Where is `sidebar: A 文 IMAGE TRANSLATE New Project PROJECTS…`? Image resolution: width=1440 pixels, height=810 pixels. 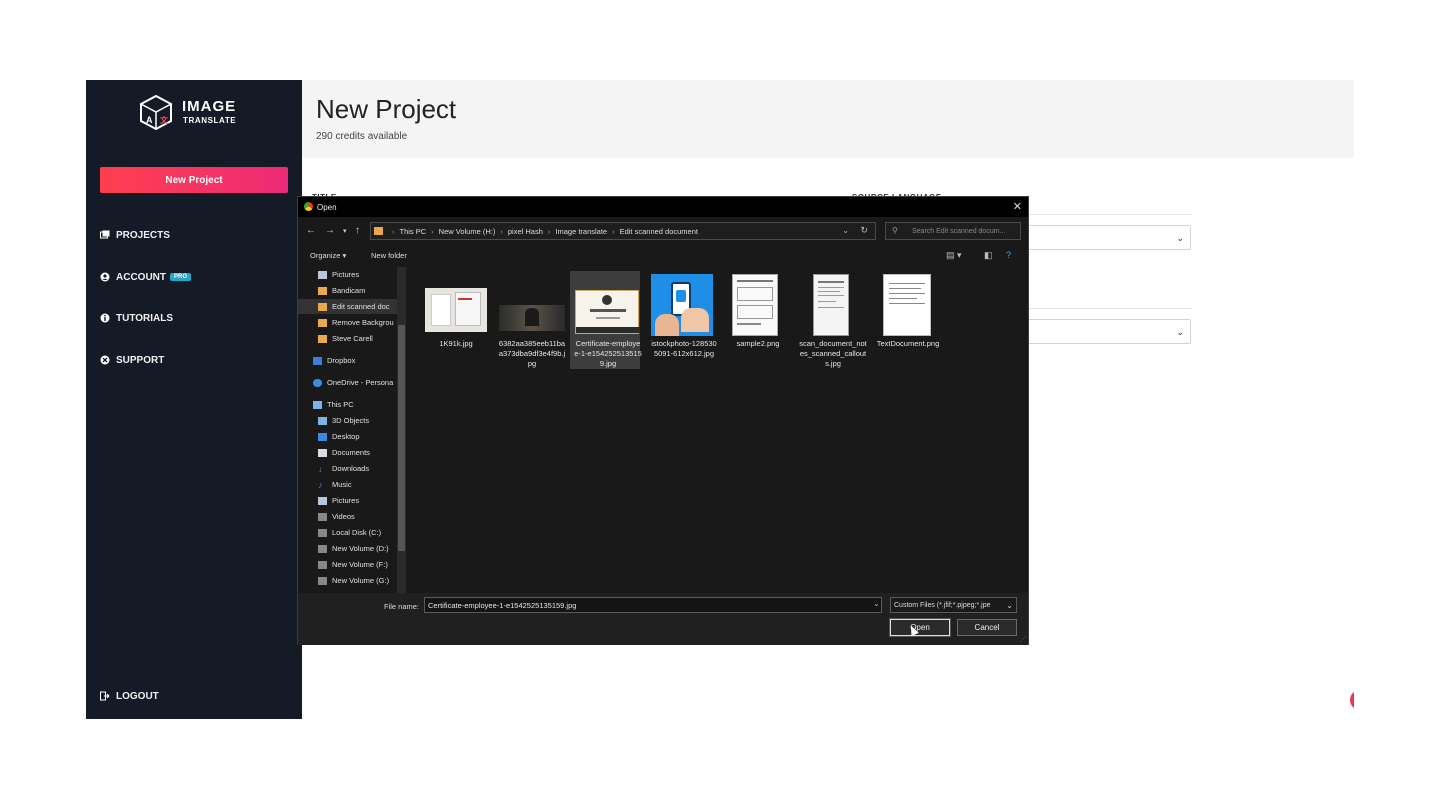 sidebar: A 文 IMAGE TRANSLATE New Project PROJECTS… is located at coordinates (194, 399).